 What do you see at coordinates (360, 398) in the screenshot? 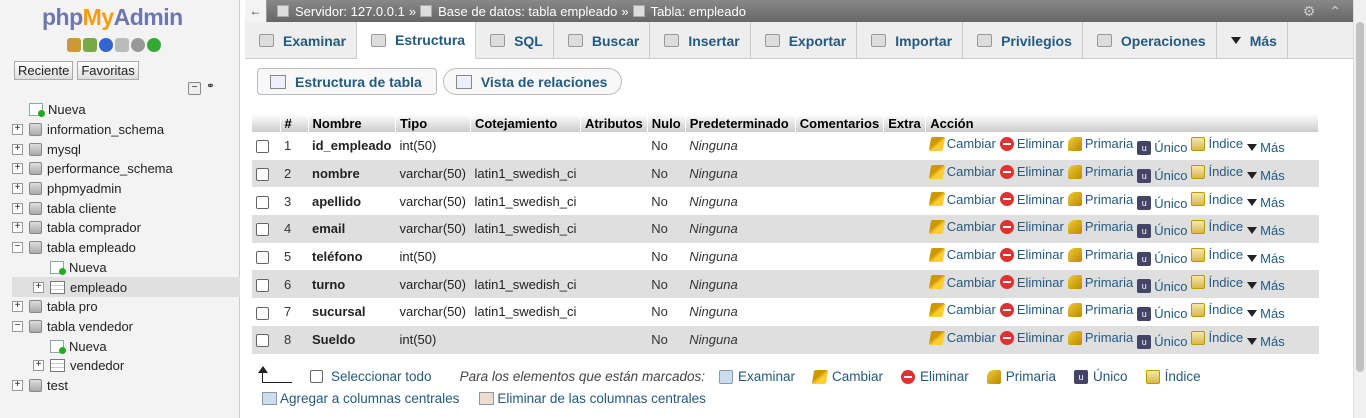
I see `add-central-columns-button: Agregar a columnas centrales` at bounding box center [360, 398].